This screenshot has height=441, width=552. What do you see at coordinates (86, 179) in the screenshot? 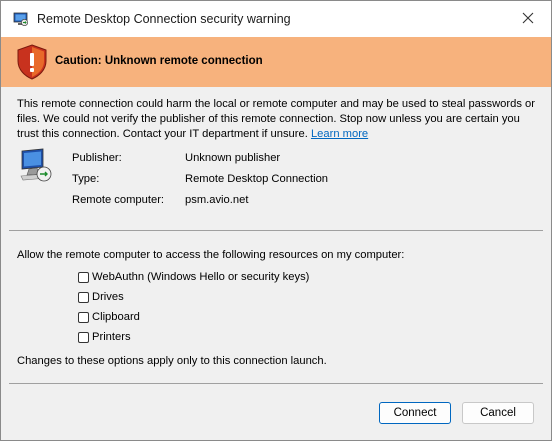
I see `type-label: Type:` at bounding box center [86, 179].